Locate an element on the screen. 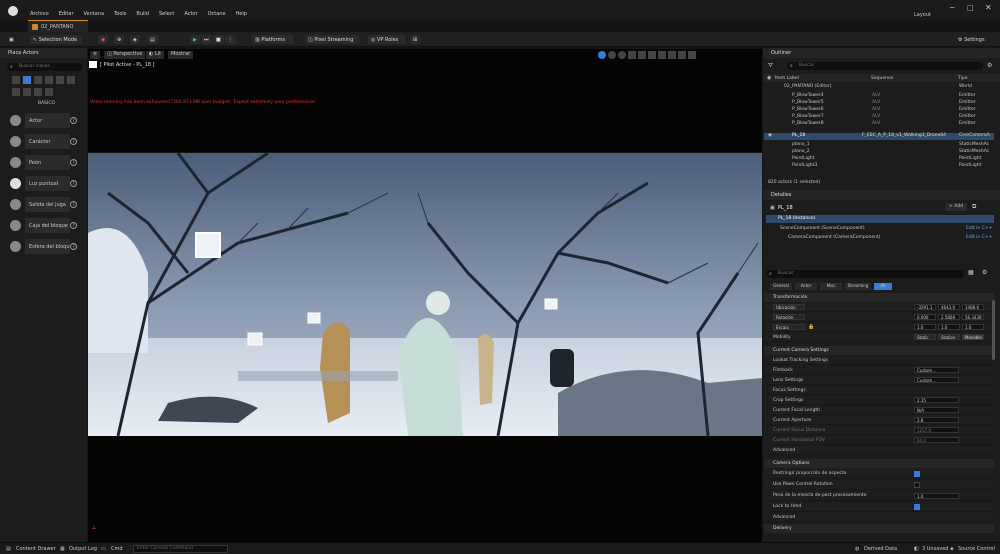  settings-icon: ⚙ is located at coordinates (984, 272).